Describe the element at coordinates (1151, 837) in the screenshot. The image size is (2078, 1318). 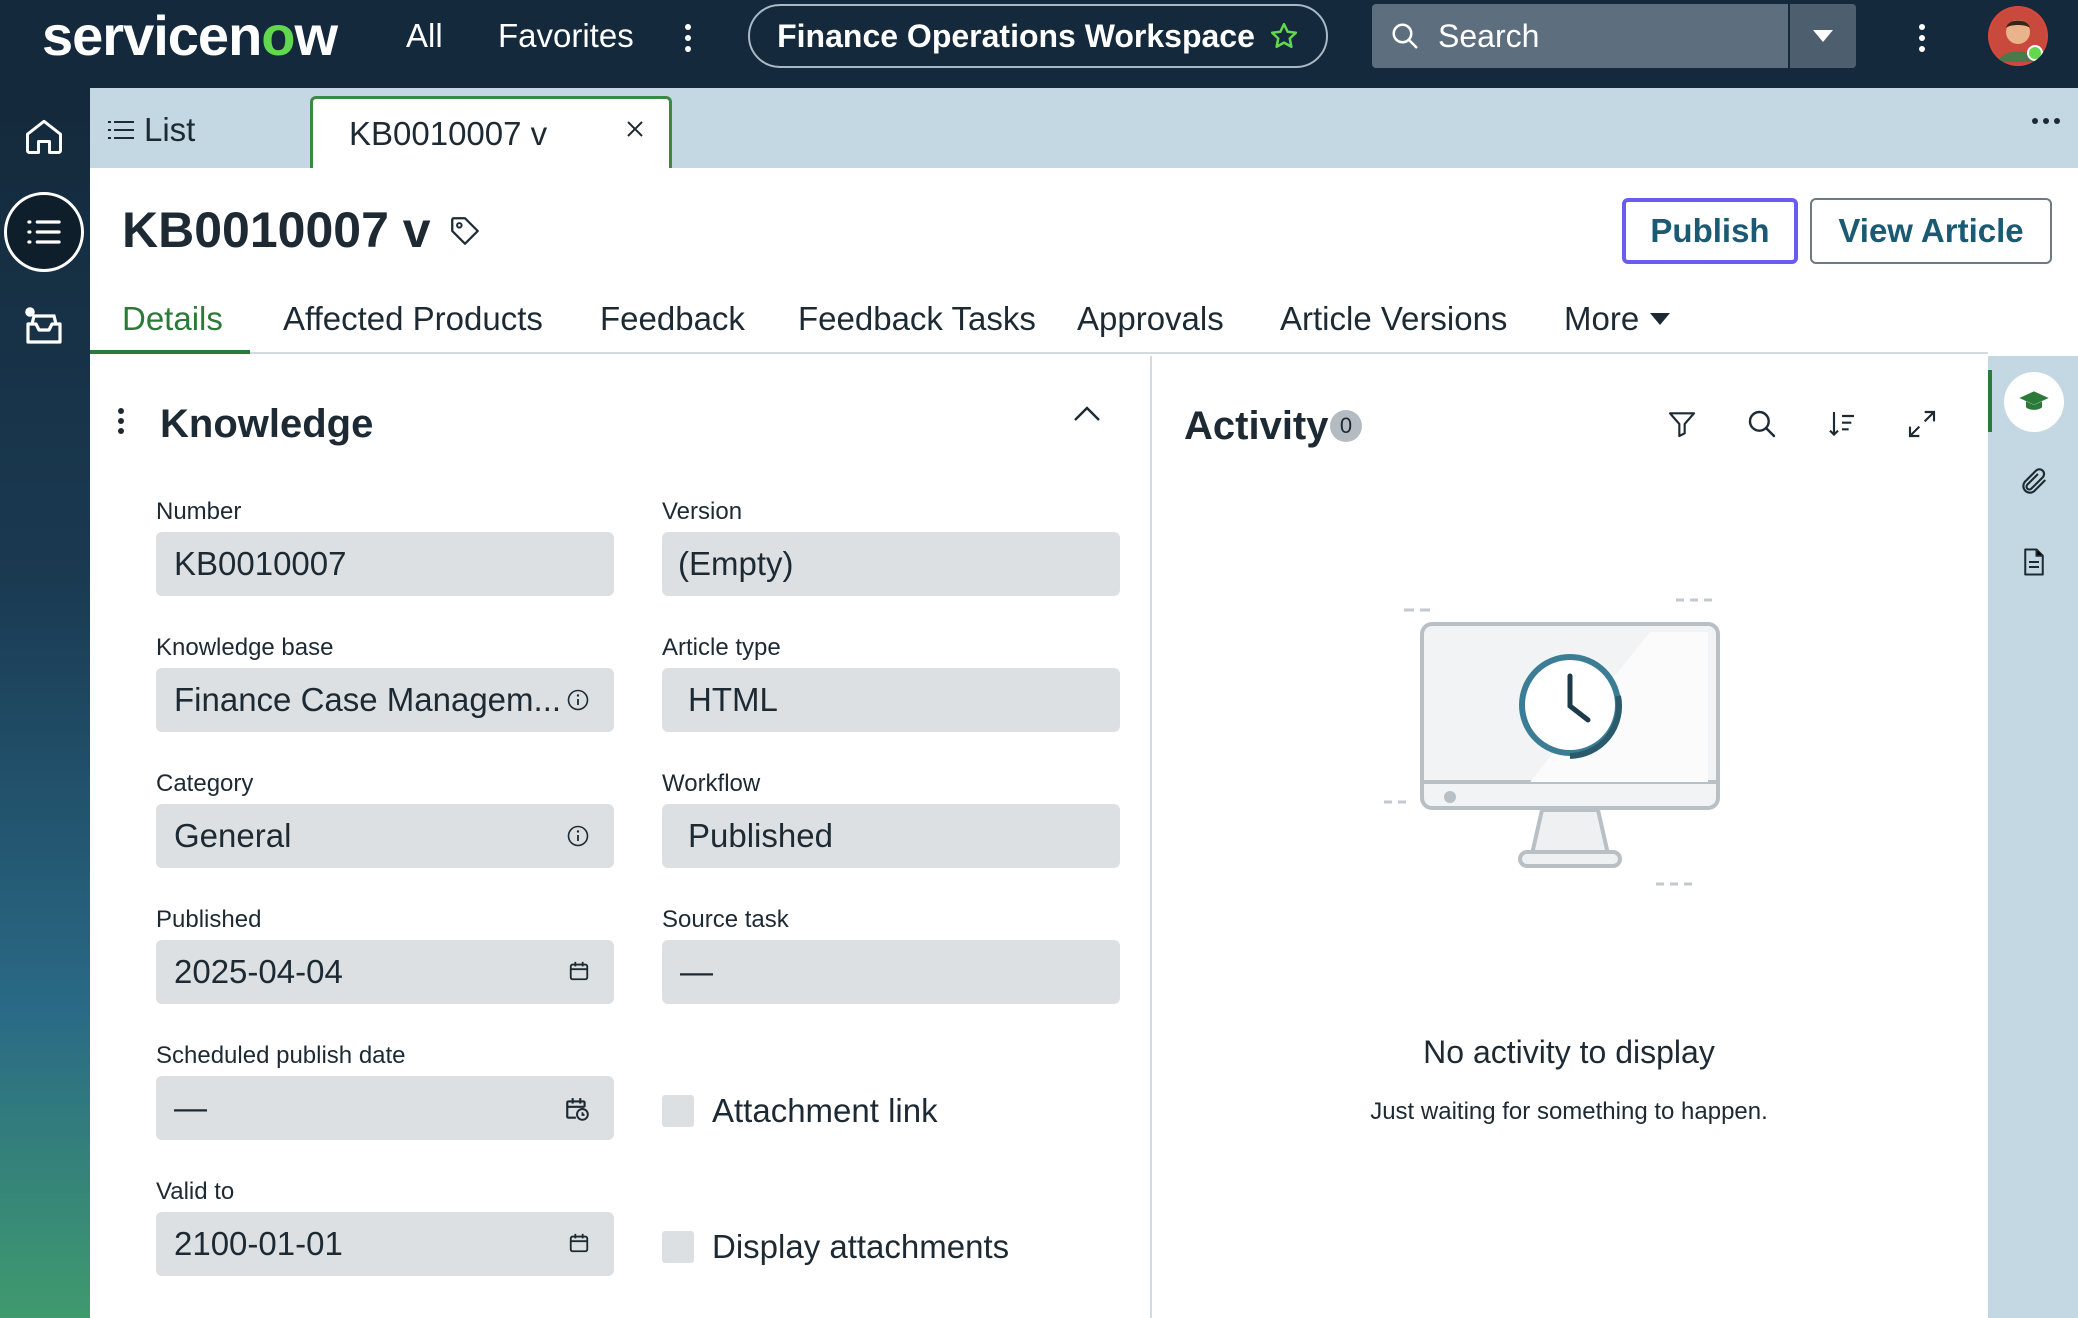
I see `panel-divider` at that location.